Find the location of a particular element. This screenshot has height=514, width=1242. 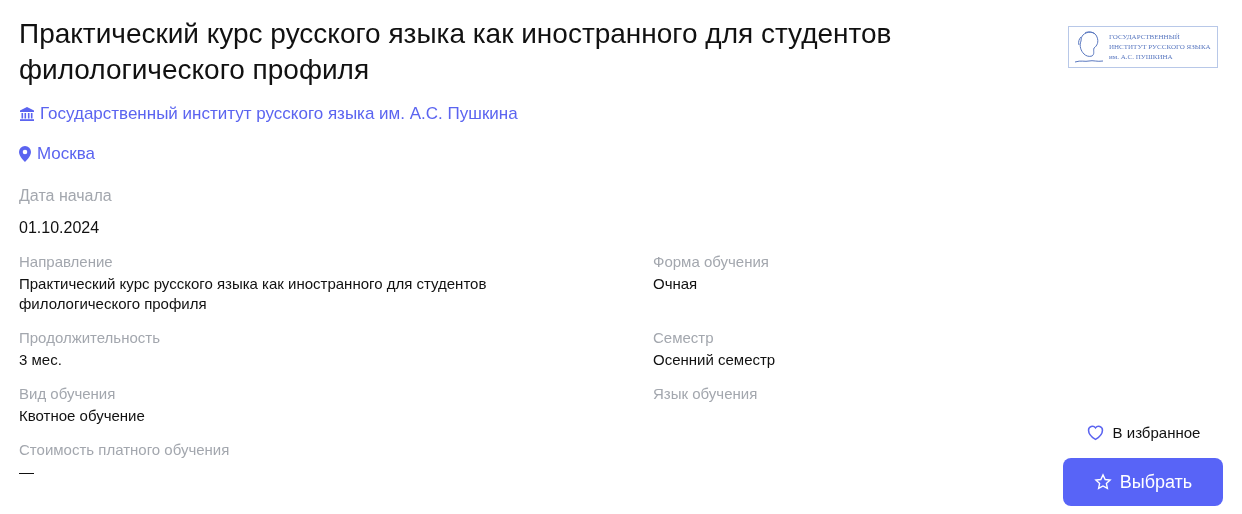

location-pin-icon is located at coordinates (25, 154).